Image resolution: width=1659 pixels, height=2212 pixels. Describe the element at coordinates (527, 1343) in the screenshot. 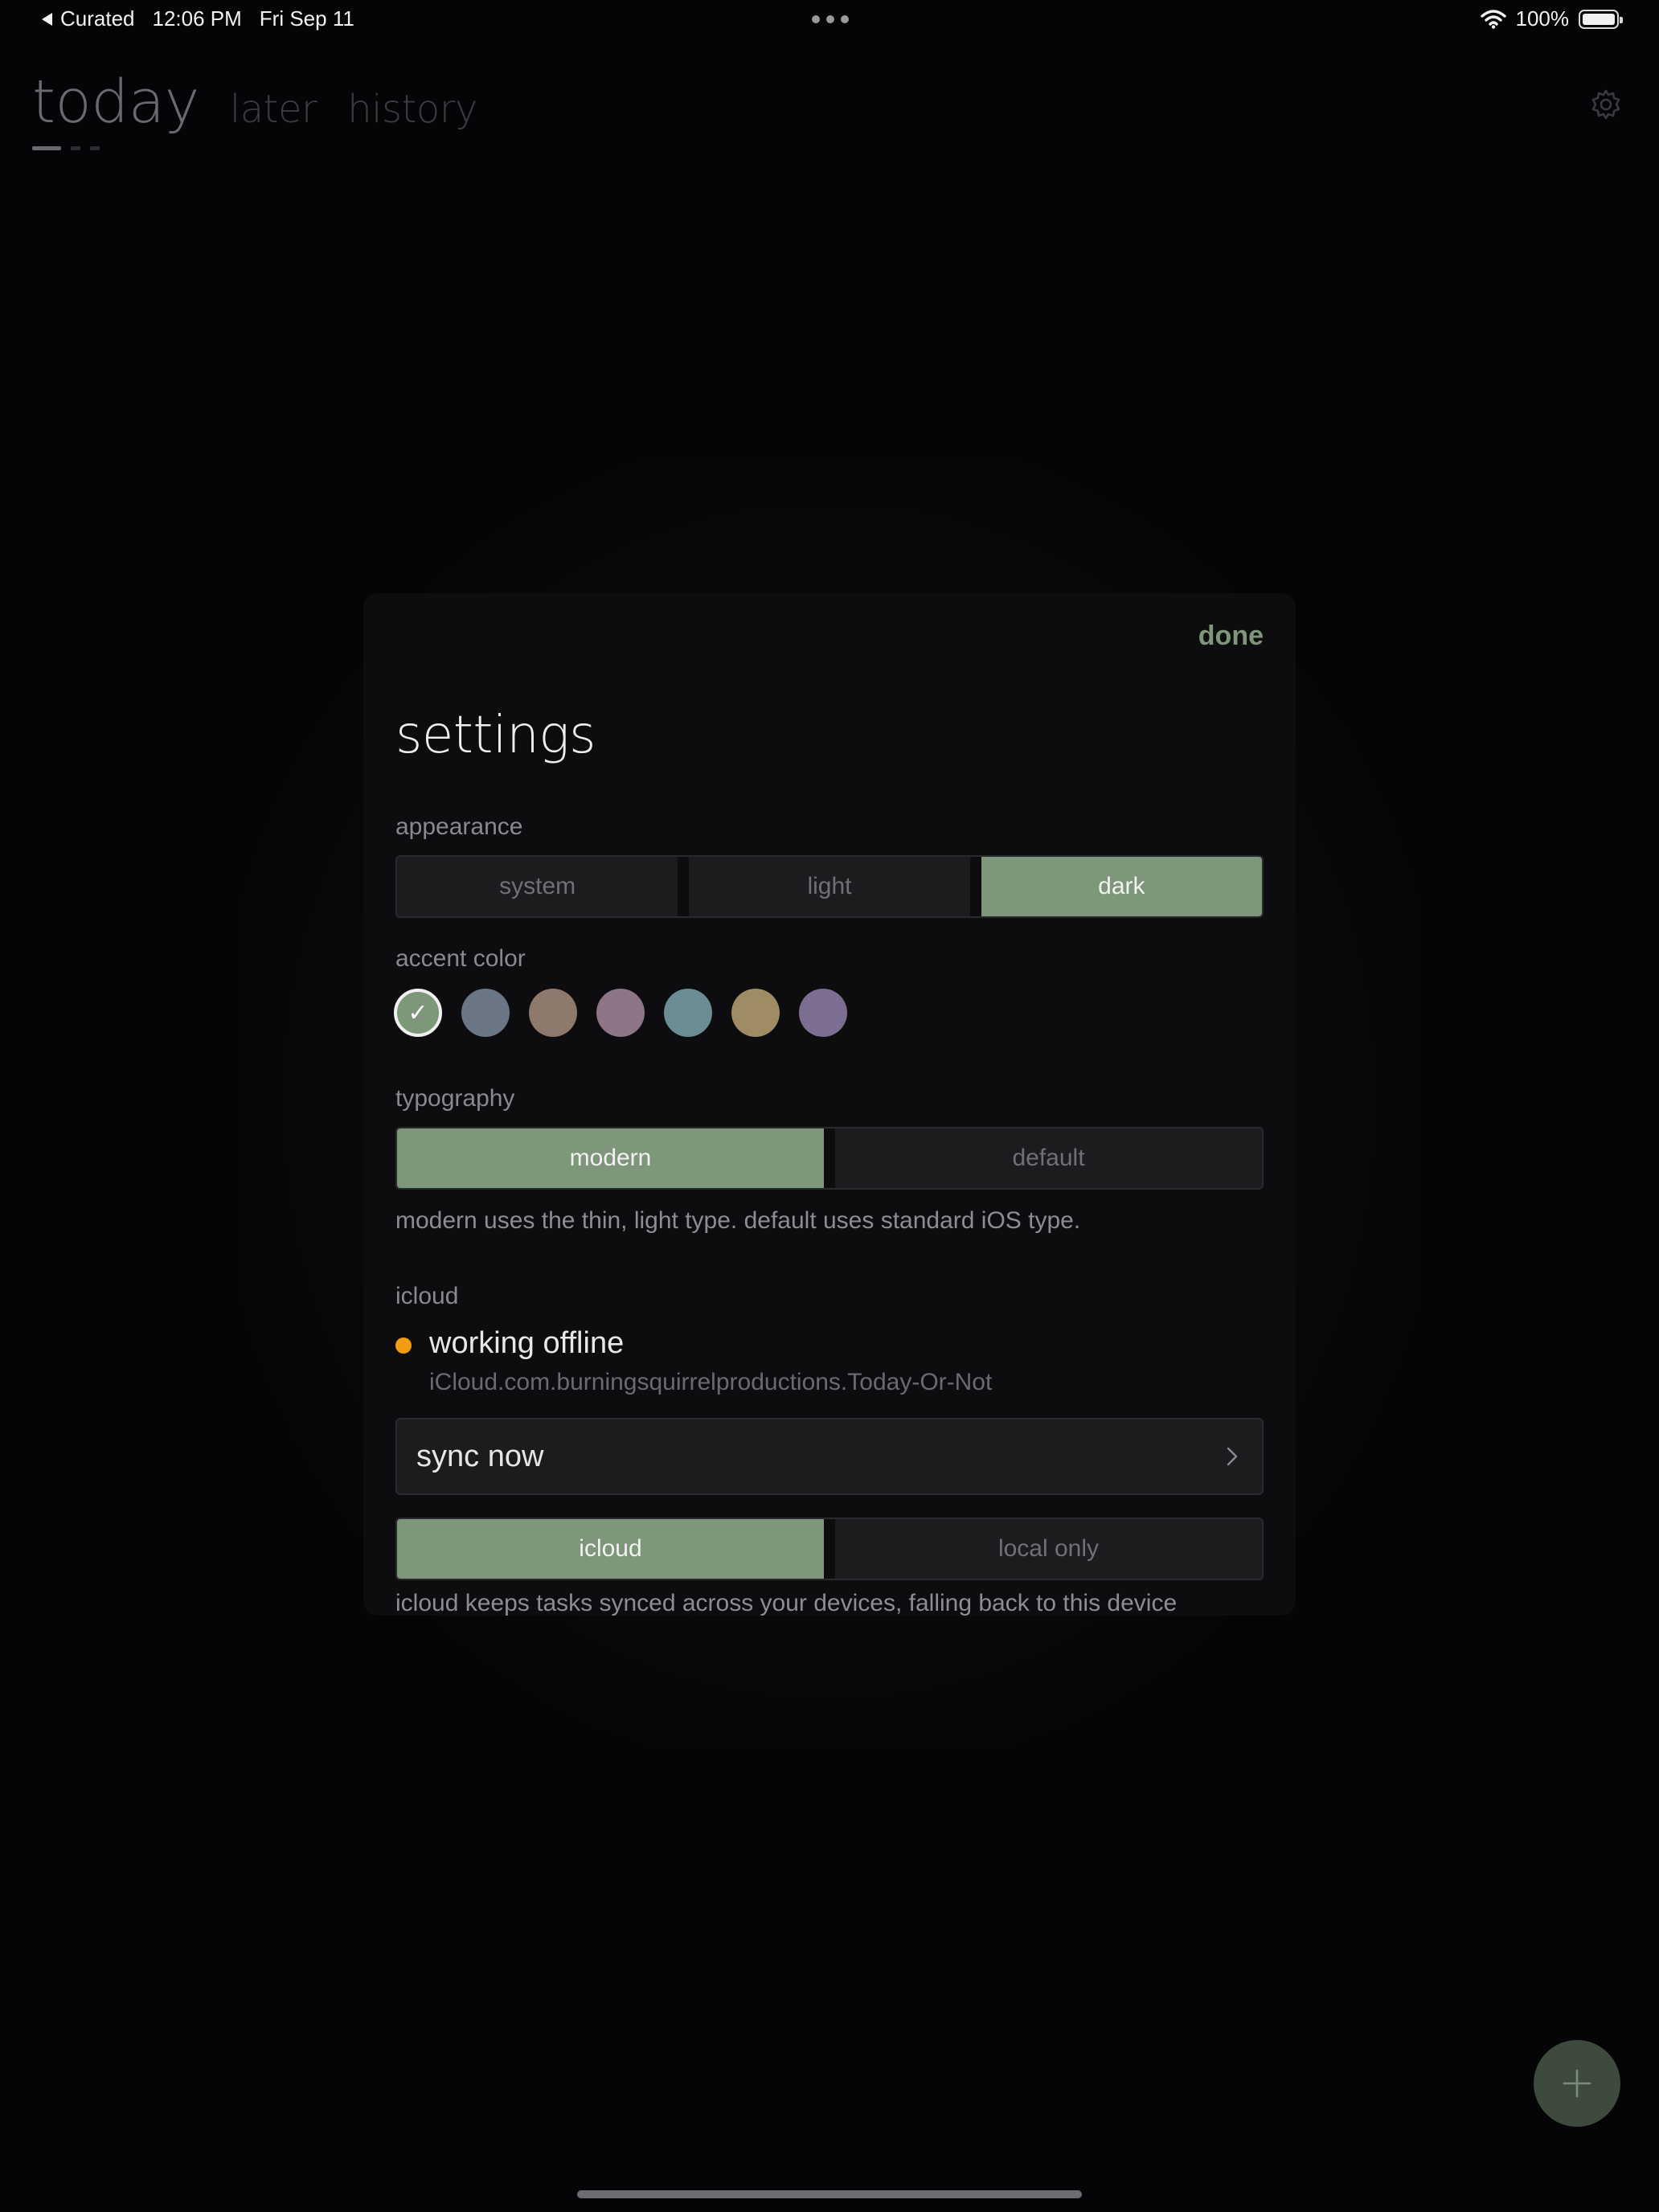

I see `icloud-status-main: working offline` at that location.